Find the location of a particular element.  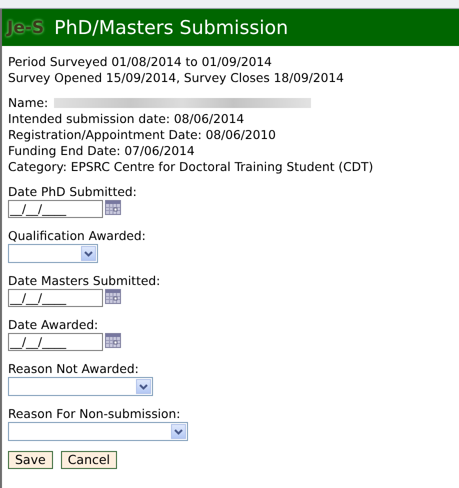

field-label: Date Awarded: is located at coordinates (54, 325).